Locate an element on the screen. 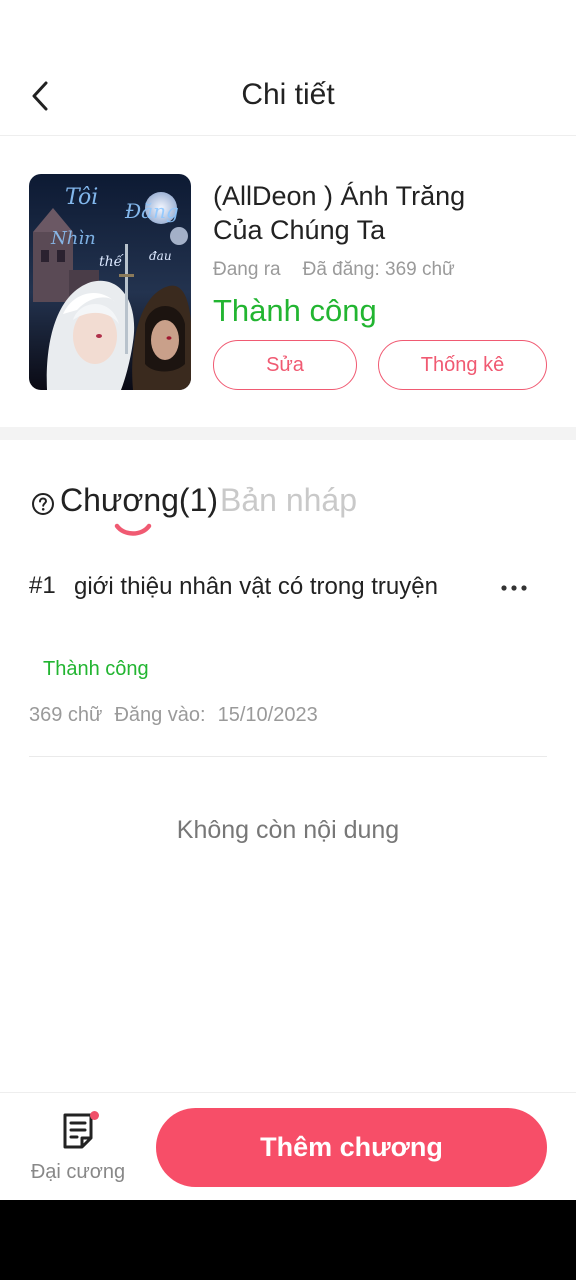 The image size is (576, 1280). chapter-number: #1 is located at coordinates (42, 585).